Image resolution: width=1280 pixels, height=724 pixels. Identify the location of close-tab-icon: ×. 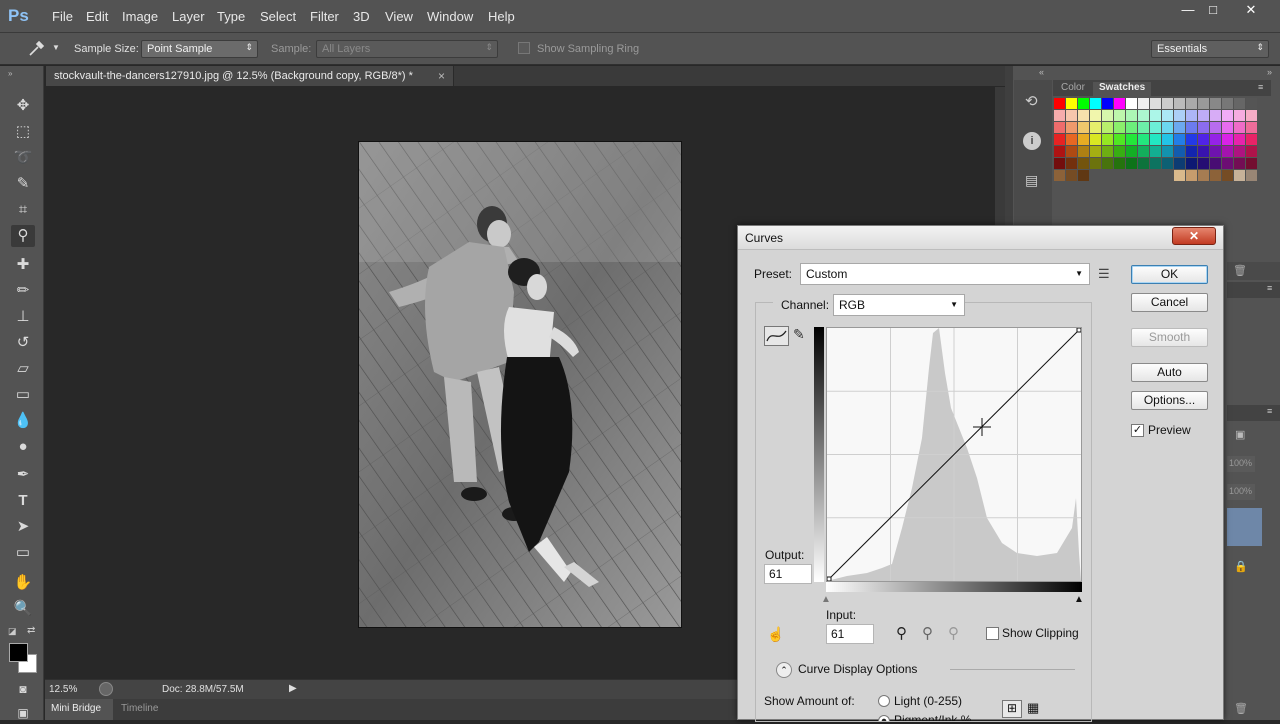
(441, 76).